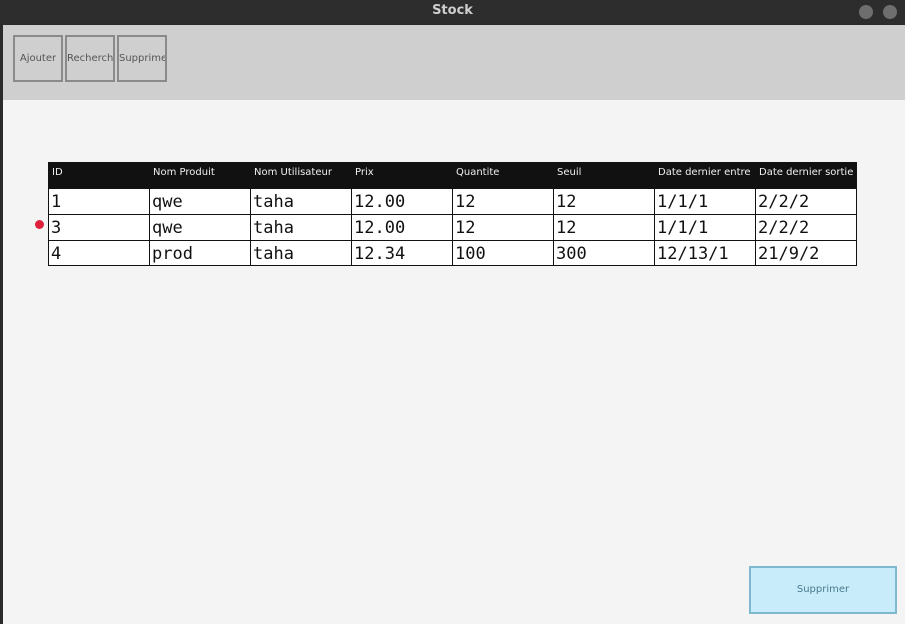  What do you see at coordinates (503, 175) in the screenshot?
I see `column-header-quantity: Quantite` at bounding box center [503, 175].